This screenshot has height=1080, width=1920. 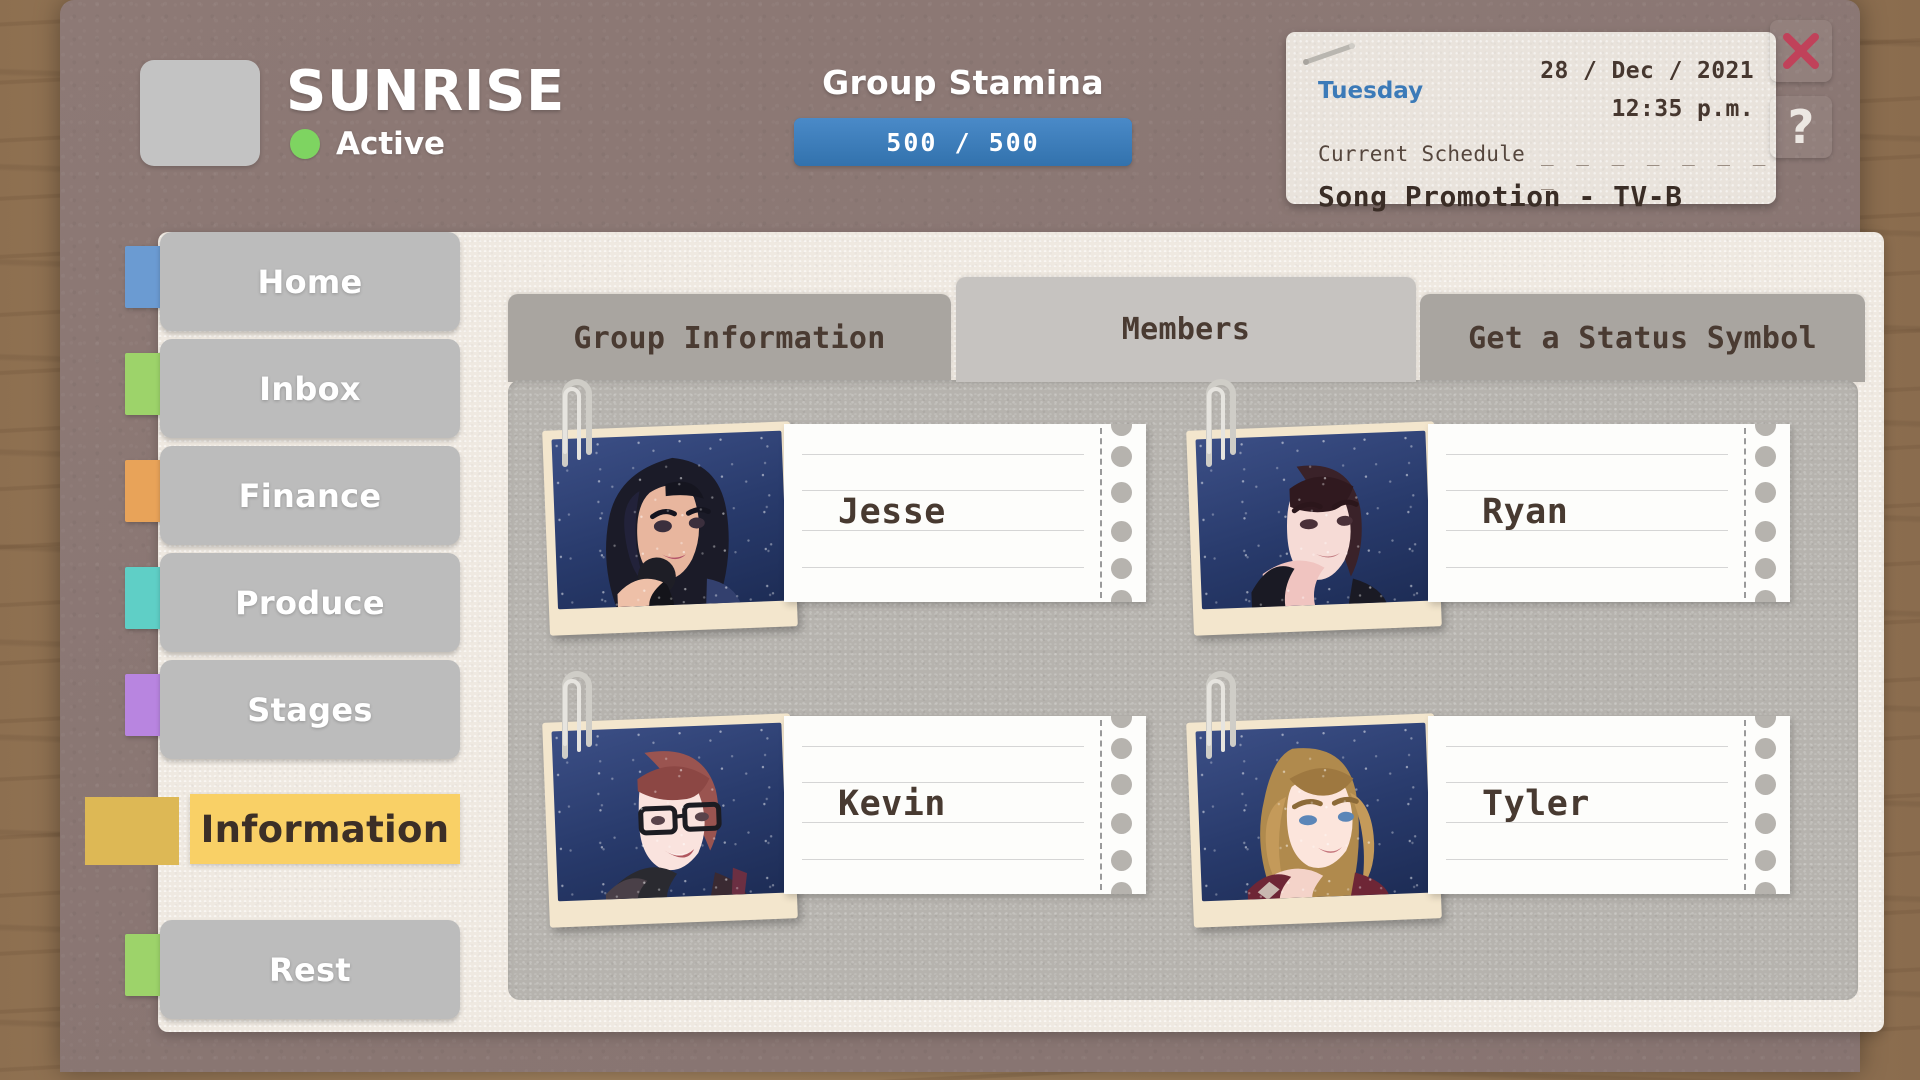 I want to click on close-button, so click(x=1801, y=51).